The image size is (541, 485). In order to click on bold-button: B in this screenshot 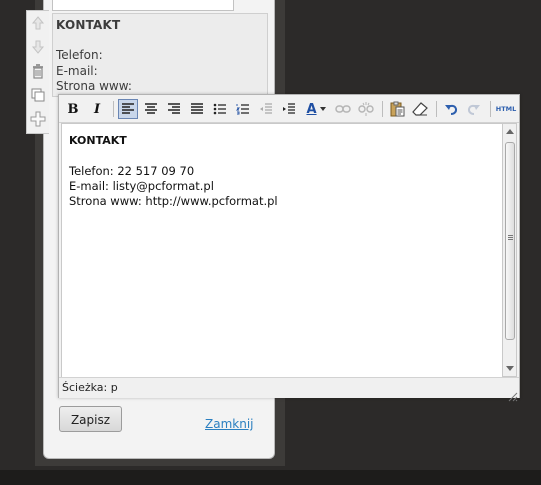, I will do `click(73, 109)`.